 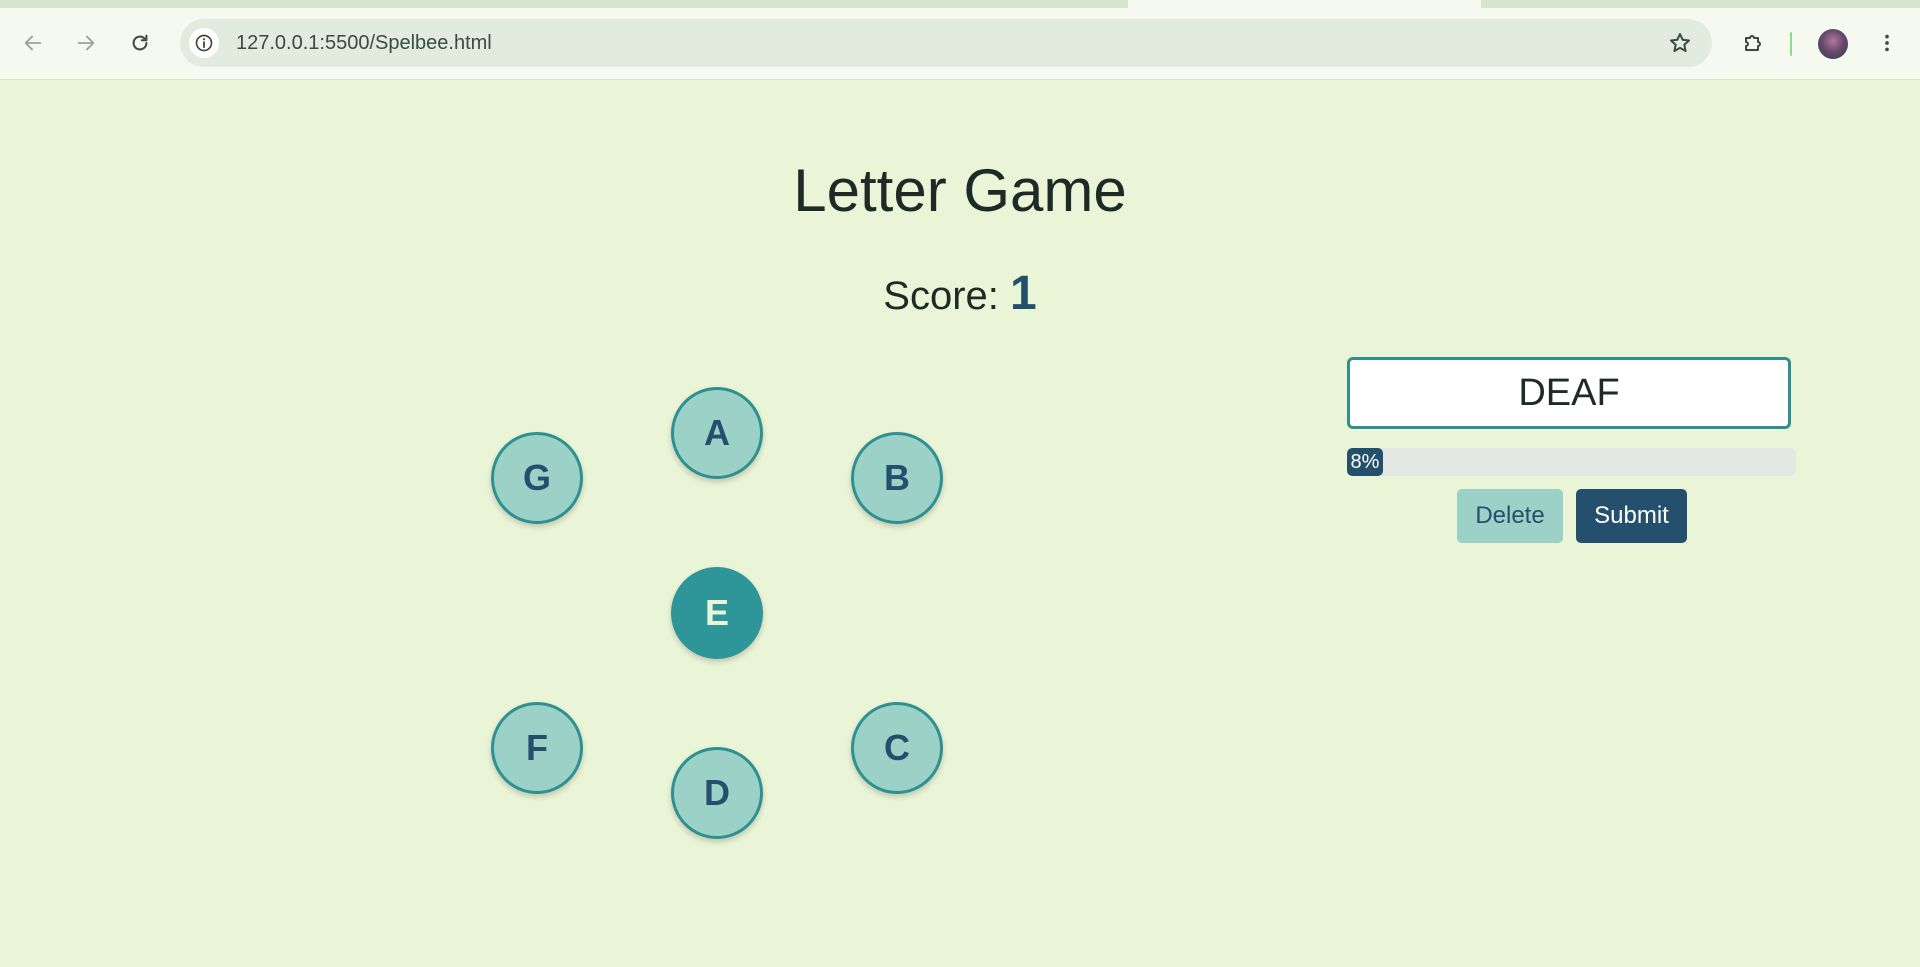 I want to click on delete-button: Delete, so click(x=1510, y=516).